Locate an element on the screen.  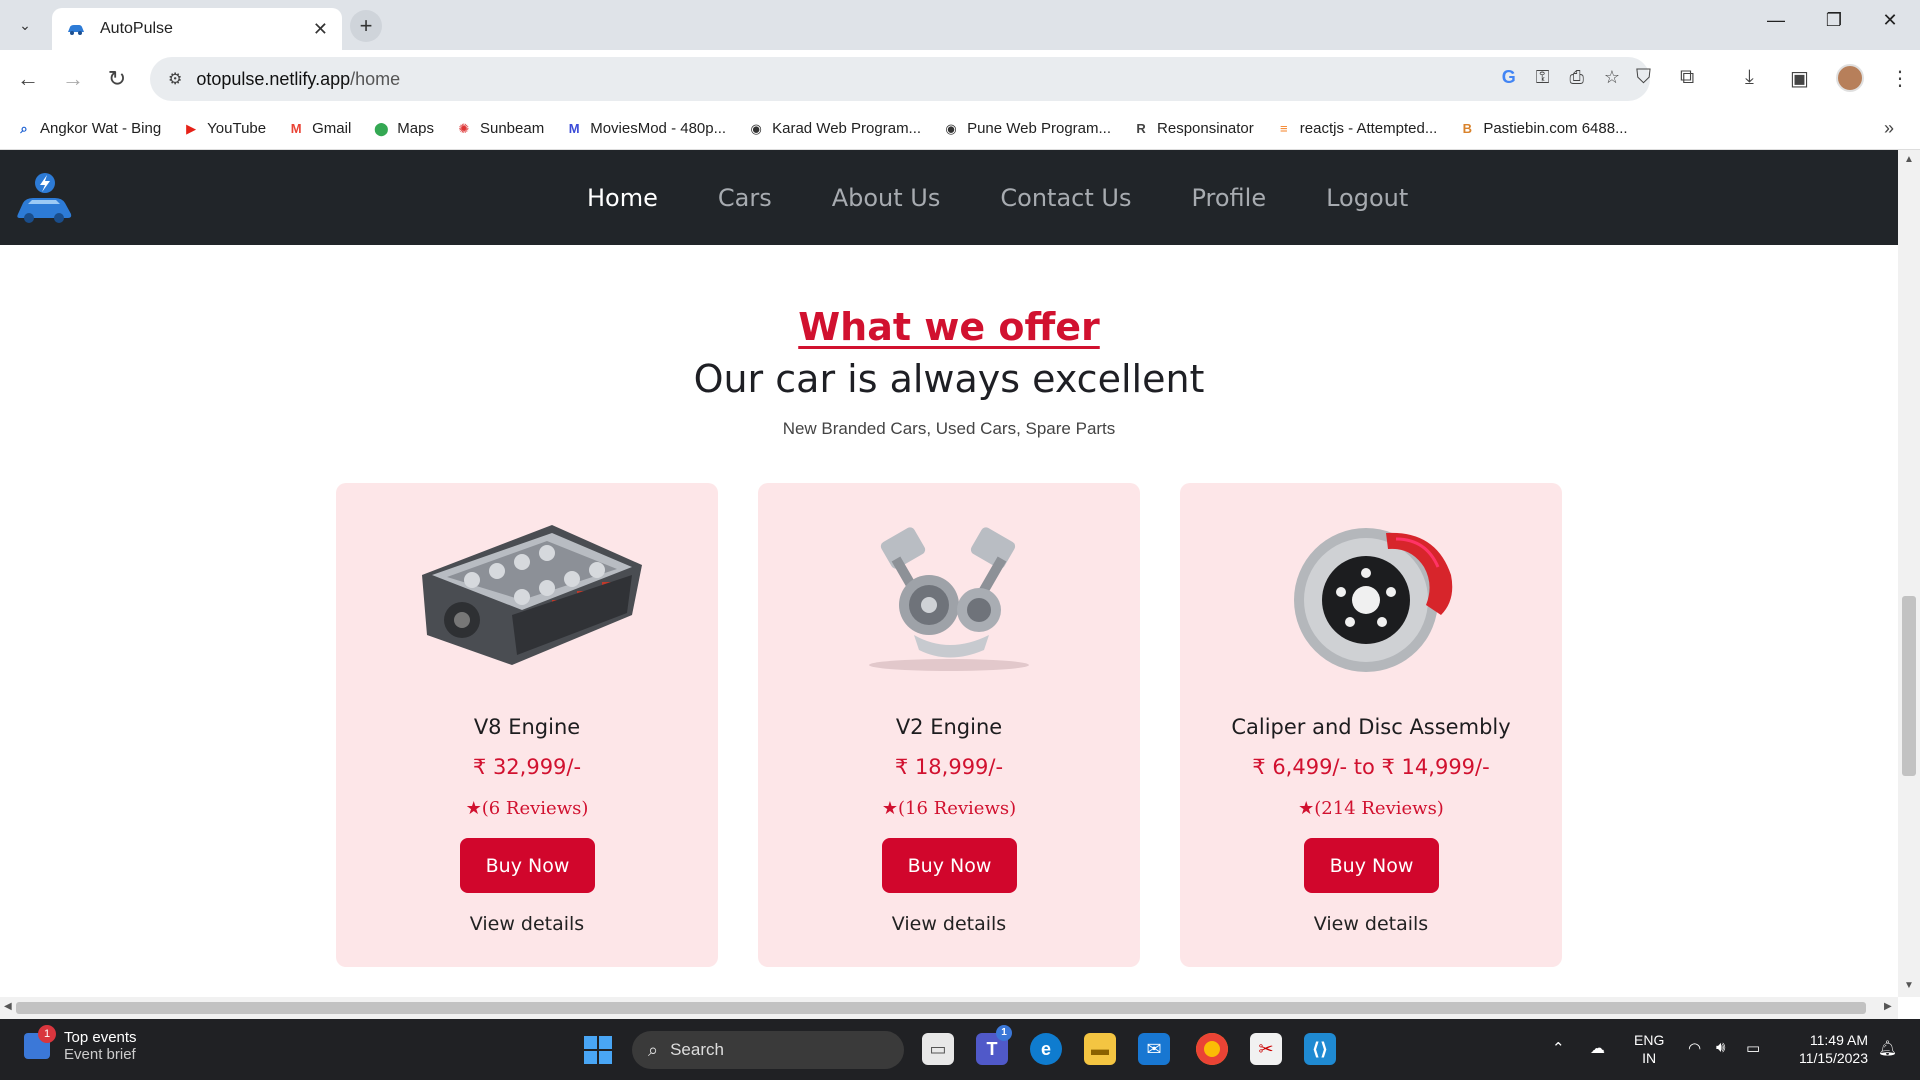
bookmark-label: YouTube is located at coordinates (237, 128).